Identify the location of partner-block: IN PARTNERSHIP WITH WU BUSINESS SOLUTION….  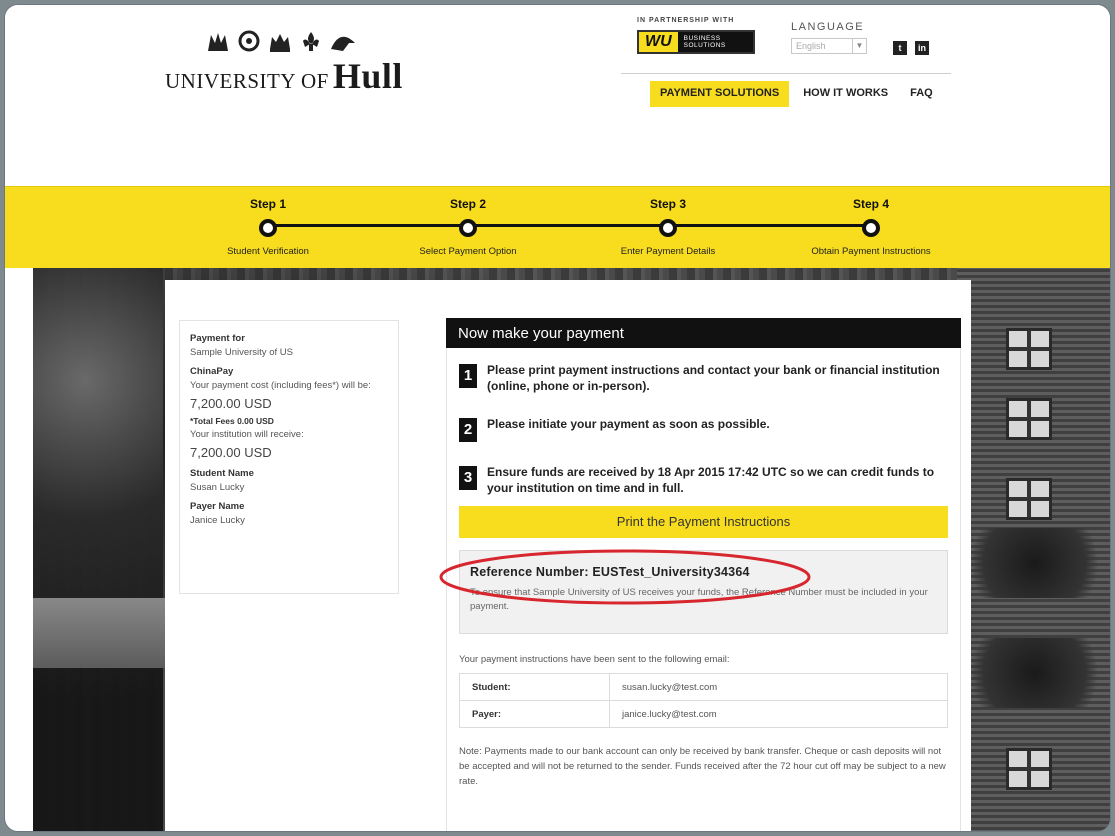
(702, 35).